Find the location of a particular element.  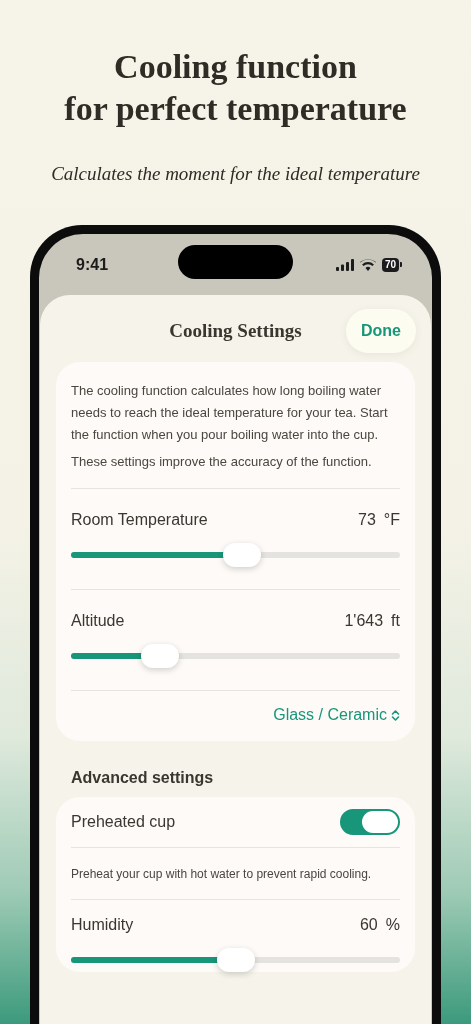

unit-label: °F is located at coordinates (391, 520).